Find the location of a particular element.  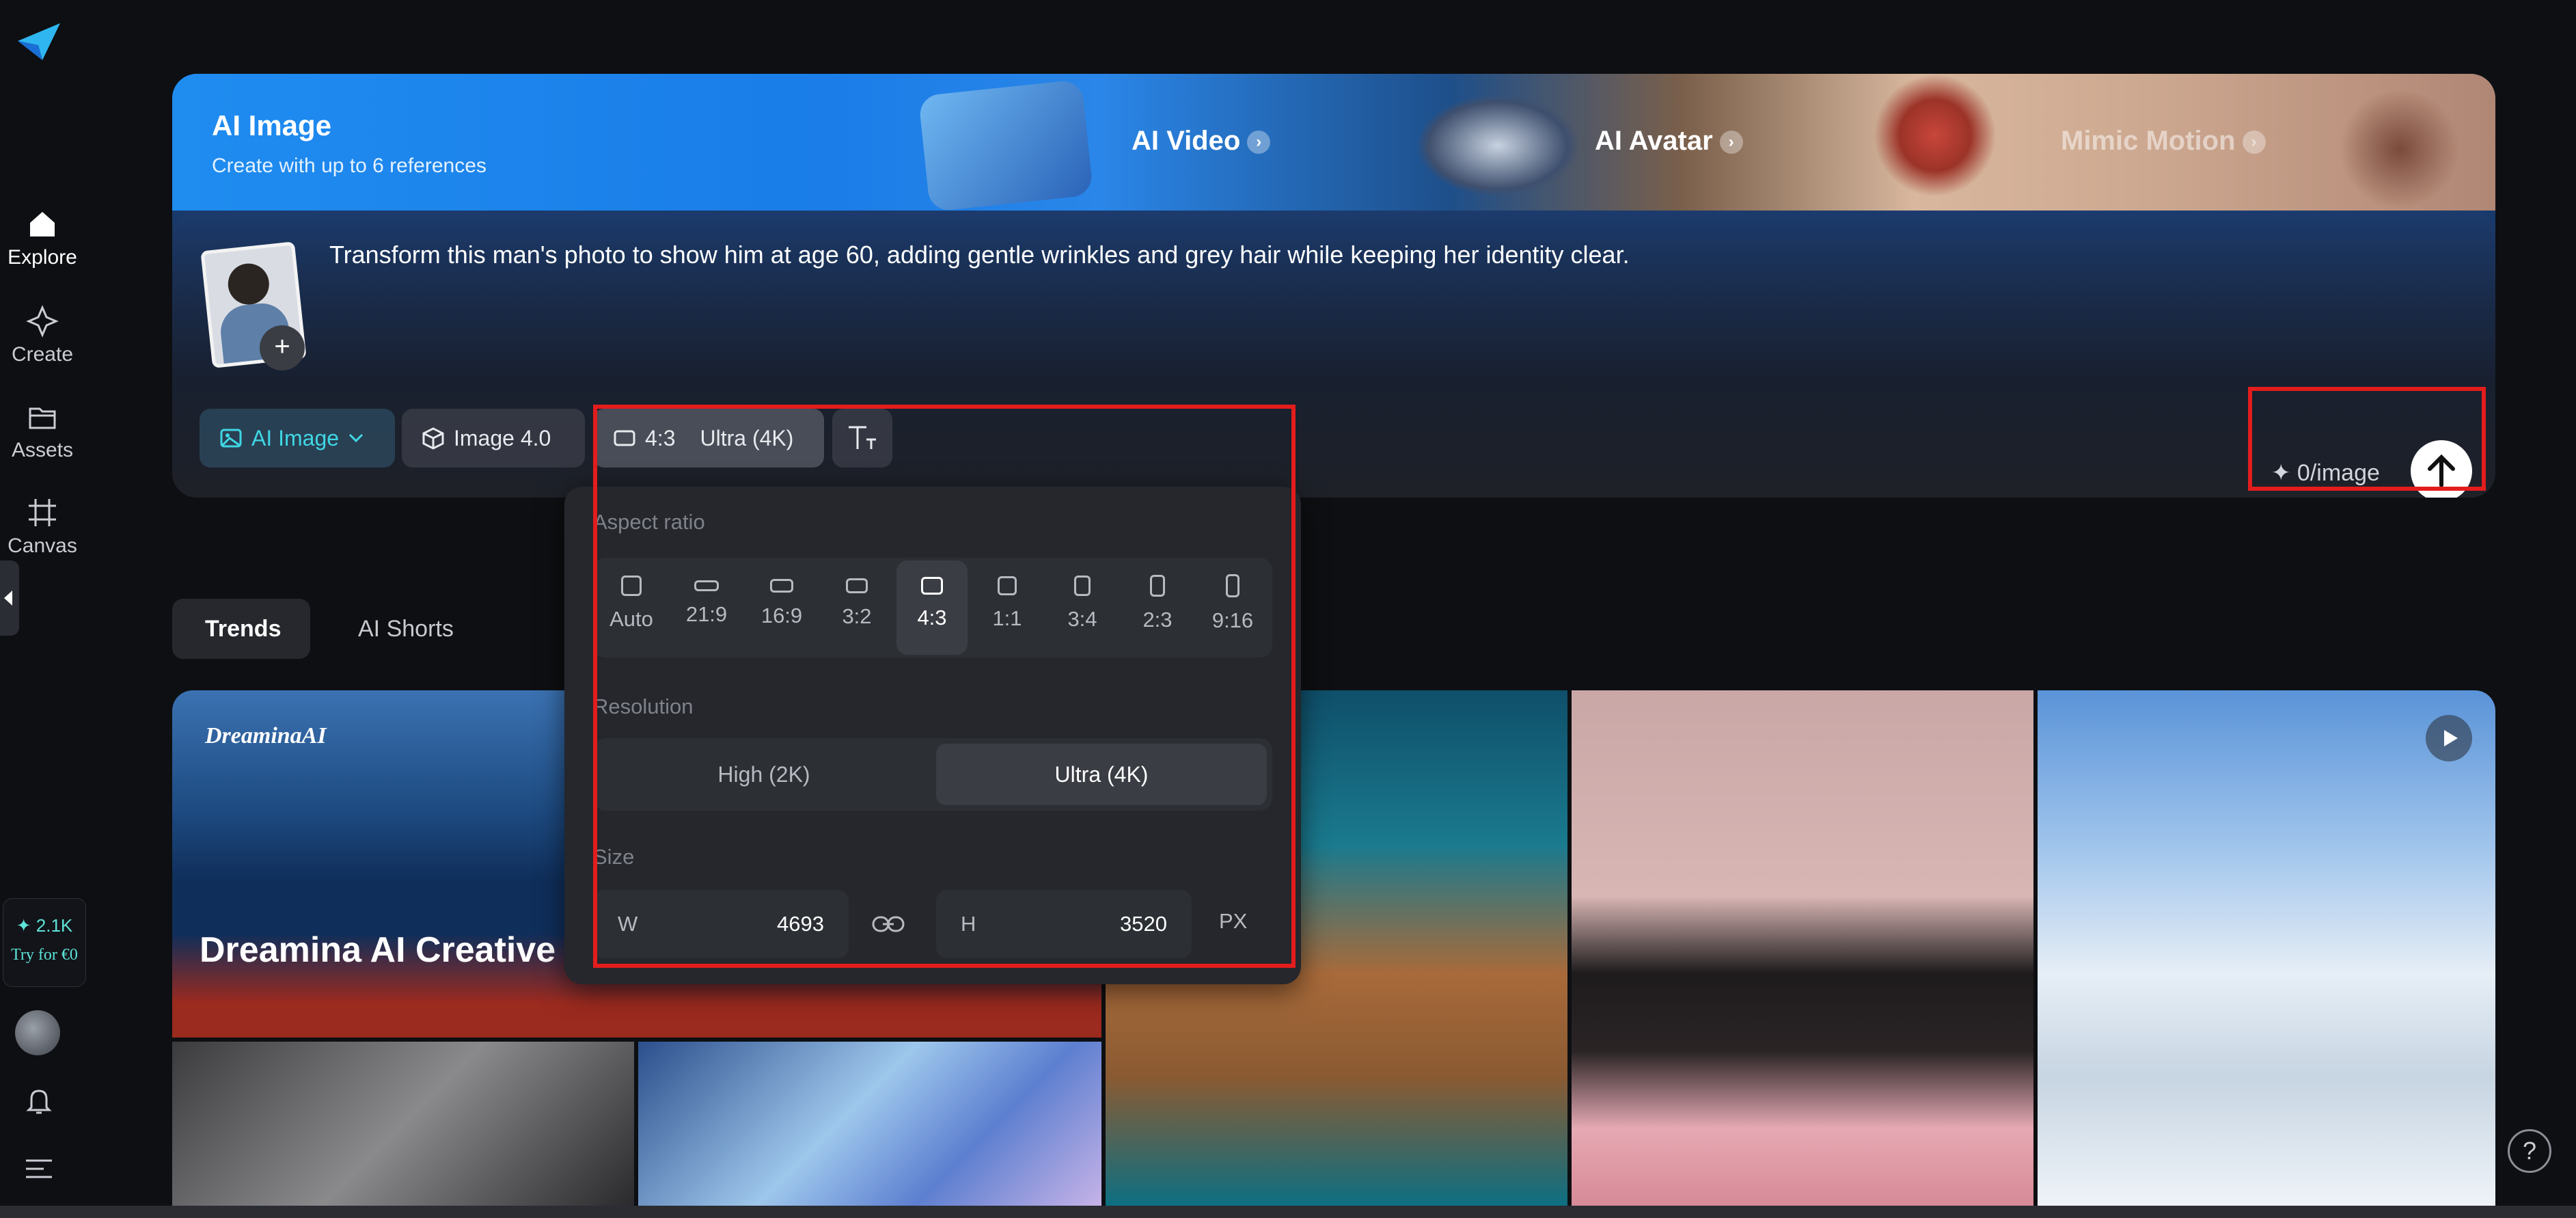

gallery-tile-protein-monster is located at coordinates (1802, 948).